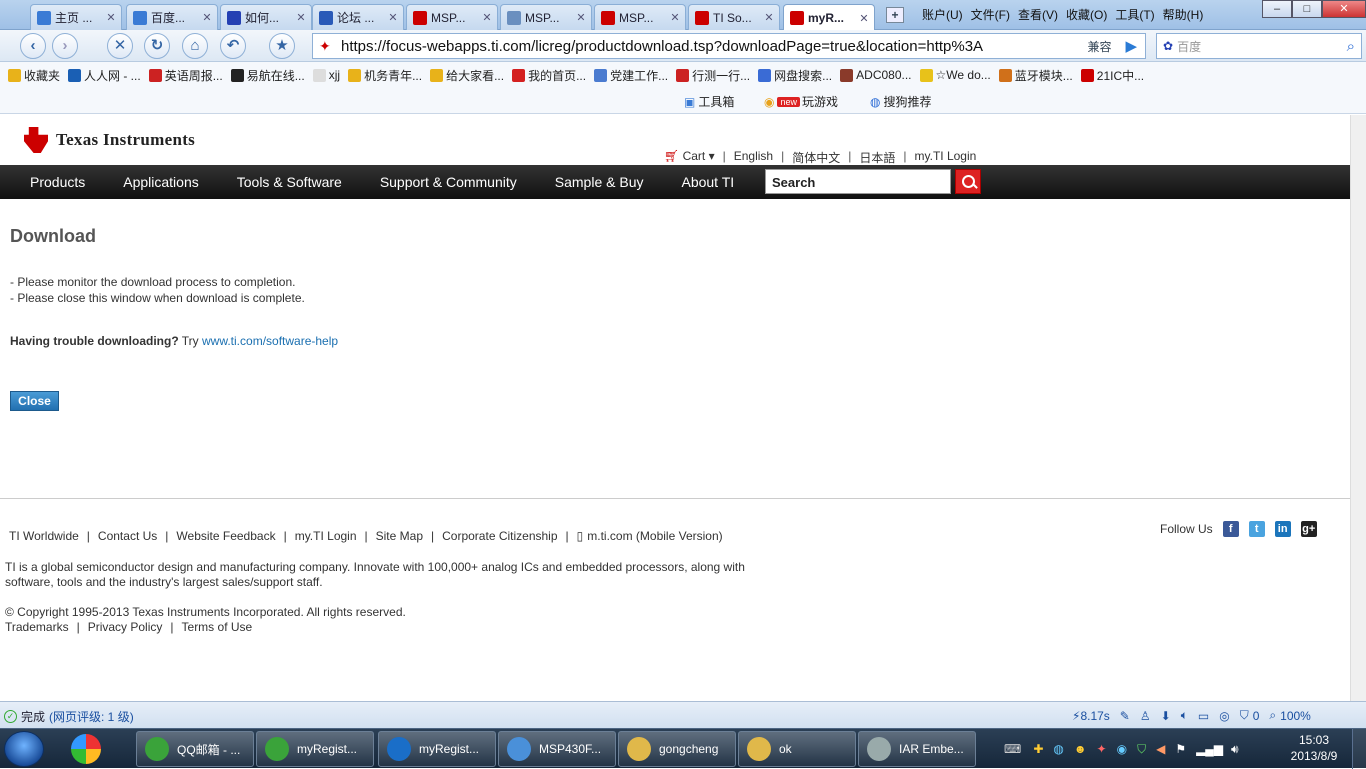 This screenshot has width=1366, height=769. Describe the element at coordinates (1102, 749) in the screenshot. I see `tool-icon: ✦` at that location.